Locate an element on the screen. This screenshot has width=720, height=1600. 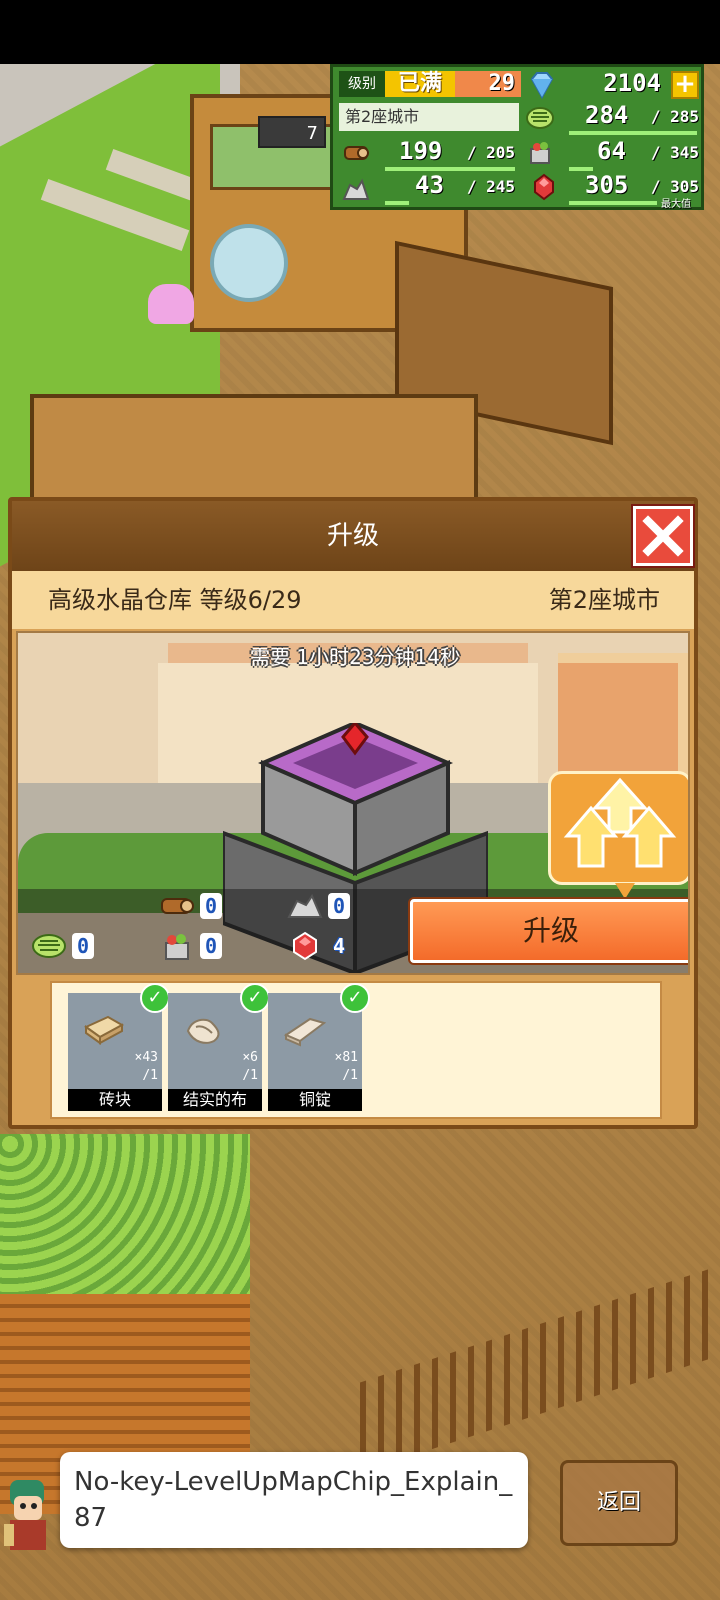
tooltip-bubble: No-key-LevelUpMapChip_Explain_87 is located at coordinates (294, 1500).